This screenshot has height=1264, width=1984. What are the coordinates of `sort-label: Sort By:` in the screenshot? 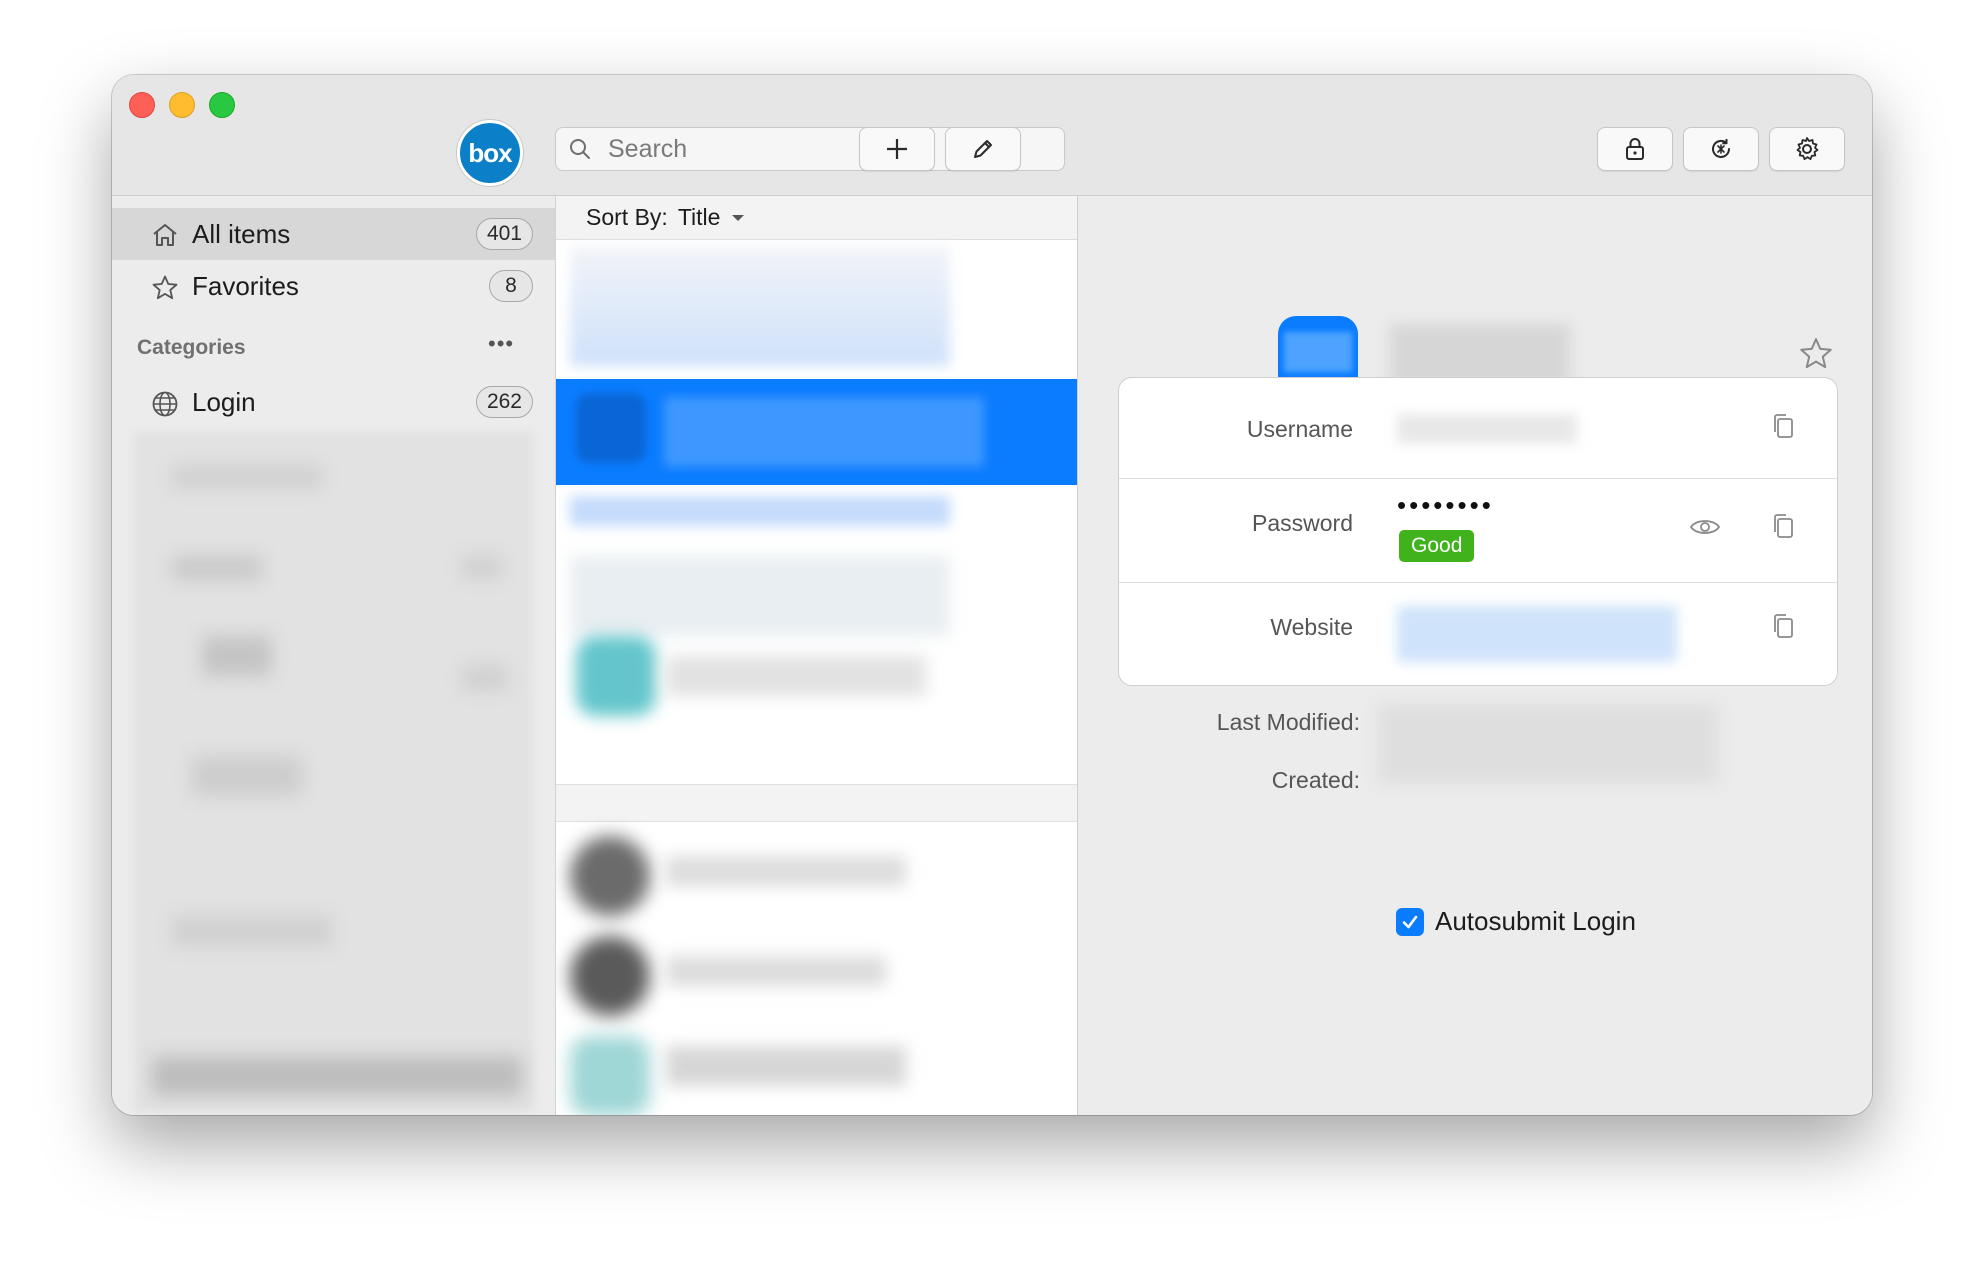 It's located at (627, 217).